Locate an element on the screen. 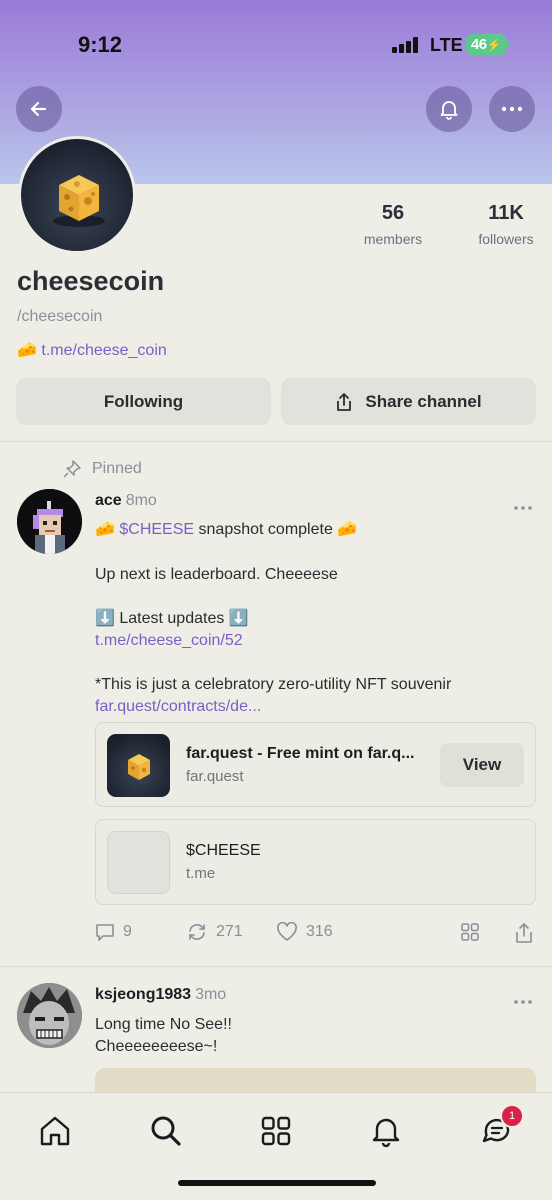 This screenshot has height=1200, width=552. post2-more-button is located at coordinates (523, 998).